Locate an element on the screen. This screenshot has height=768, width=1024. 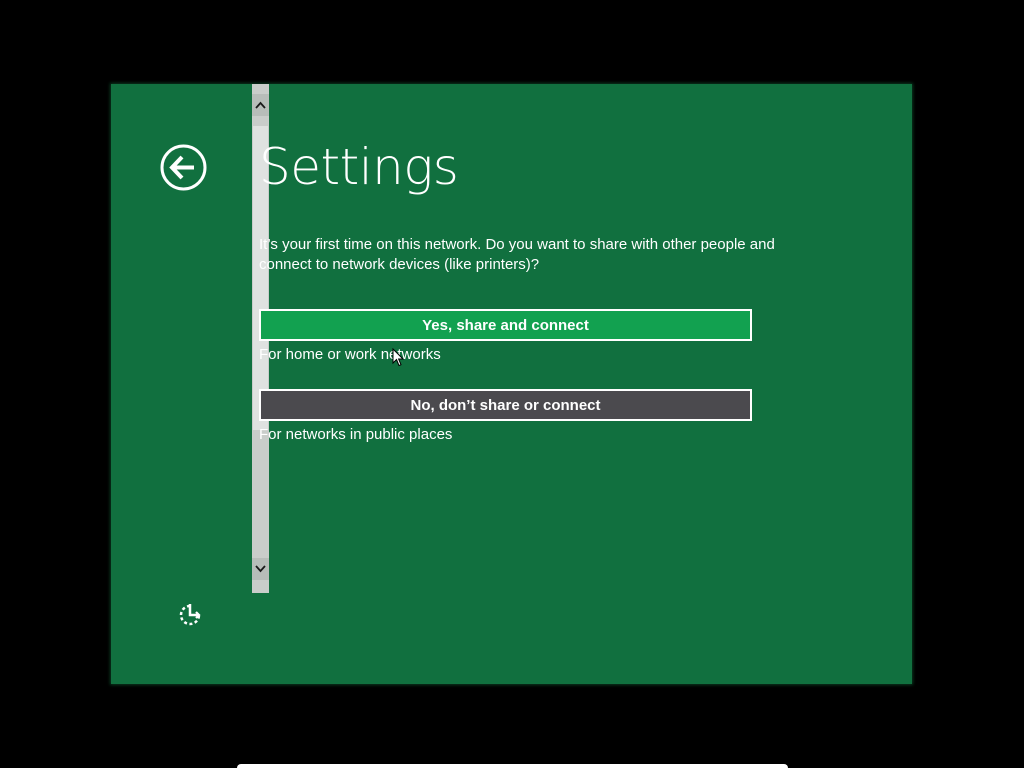
chevron-down-icon is located at coordinates (260, 569).